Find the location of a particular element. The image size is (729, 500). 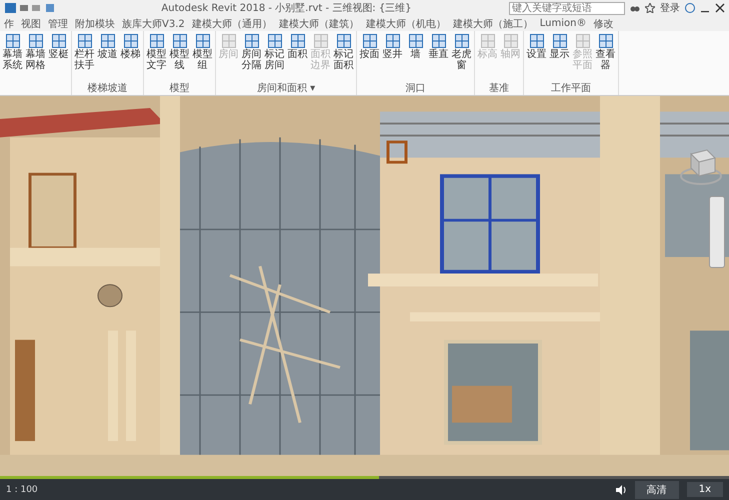

ribbon-tab: 建模大师（机电） is located at coordinates (406, 23).